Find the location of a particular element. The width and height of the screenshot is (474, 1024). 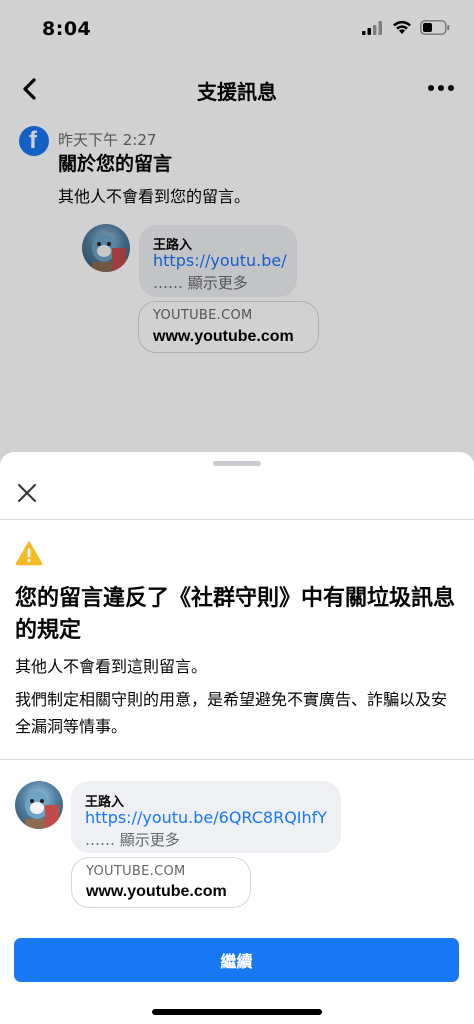

link-preview-domain: YOUTUBE.COM is located at coordinates (136, 871).